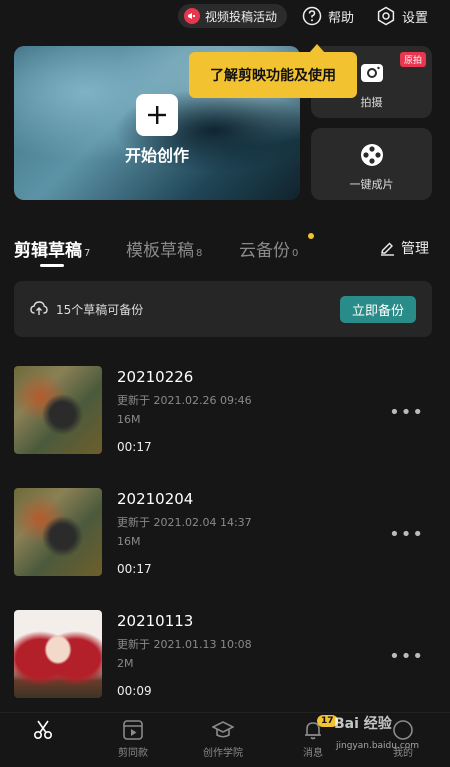 Image resolution: width=450 pixels, height=767 pixels. Describe the element at coordinates (372, 155) in the screenshot. I see `film-reel-icon` at that location.